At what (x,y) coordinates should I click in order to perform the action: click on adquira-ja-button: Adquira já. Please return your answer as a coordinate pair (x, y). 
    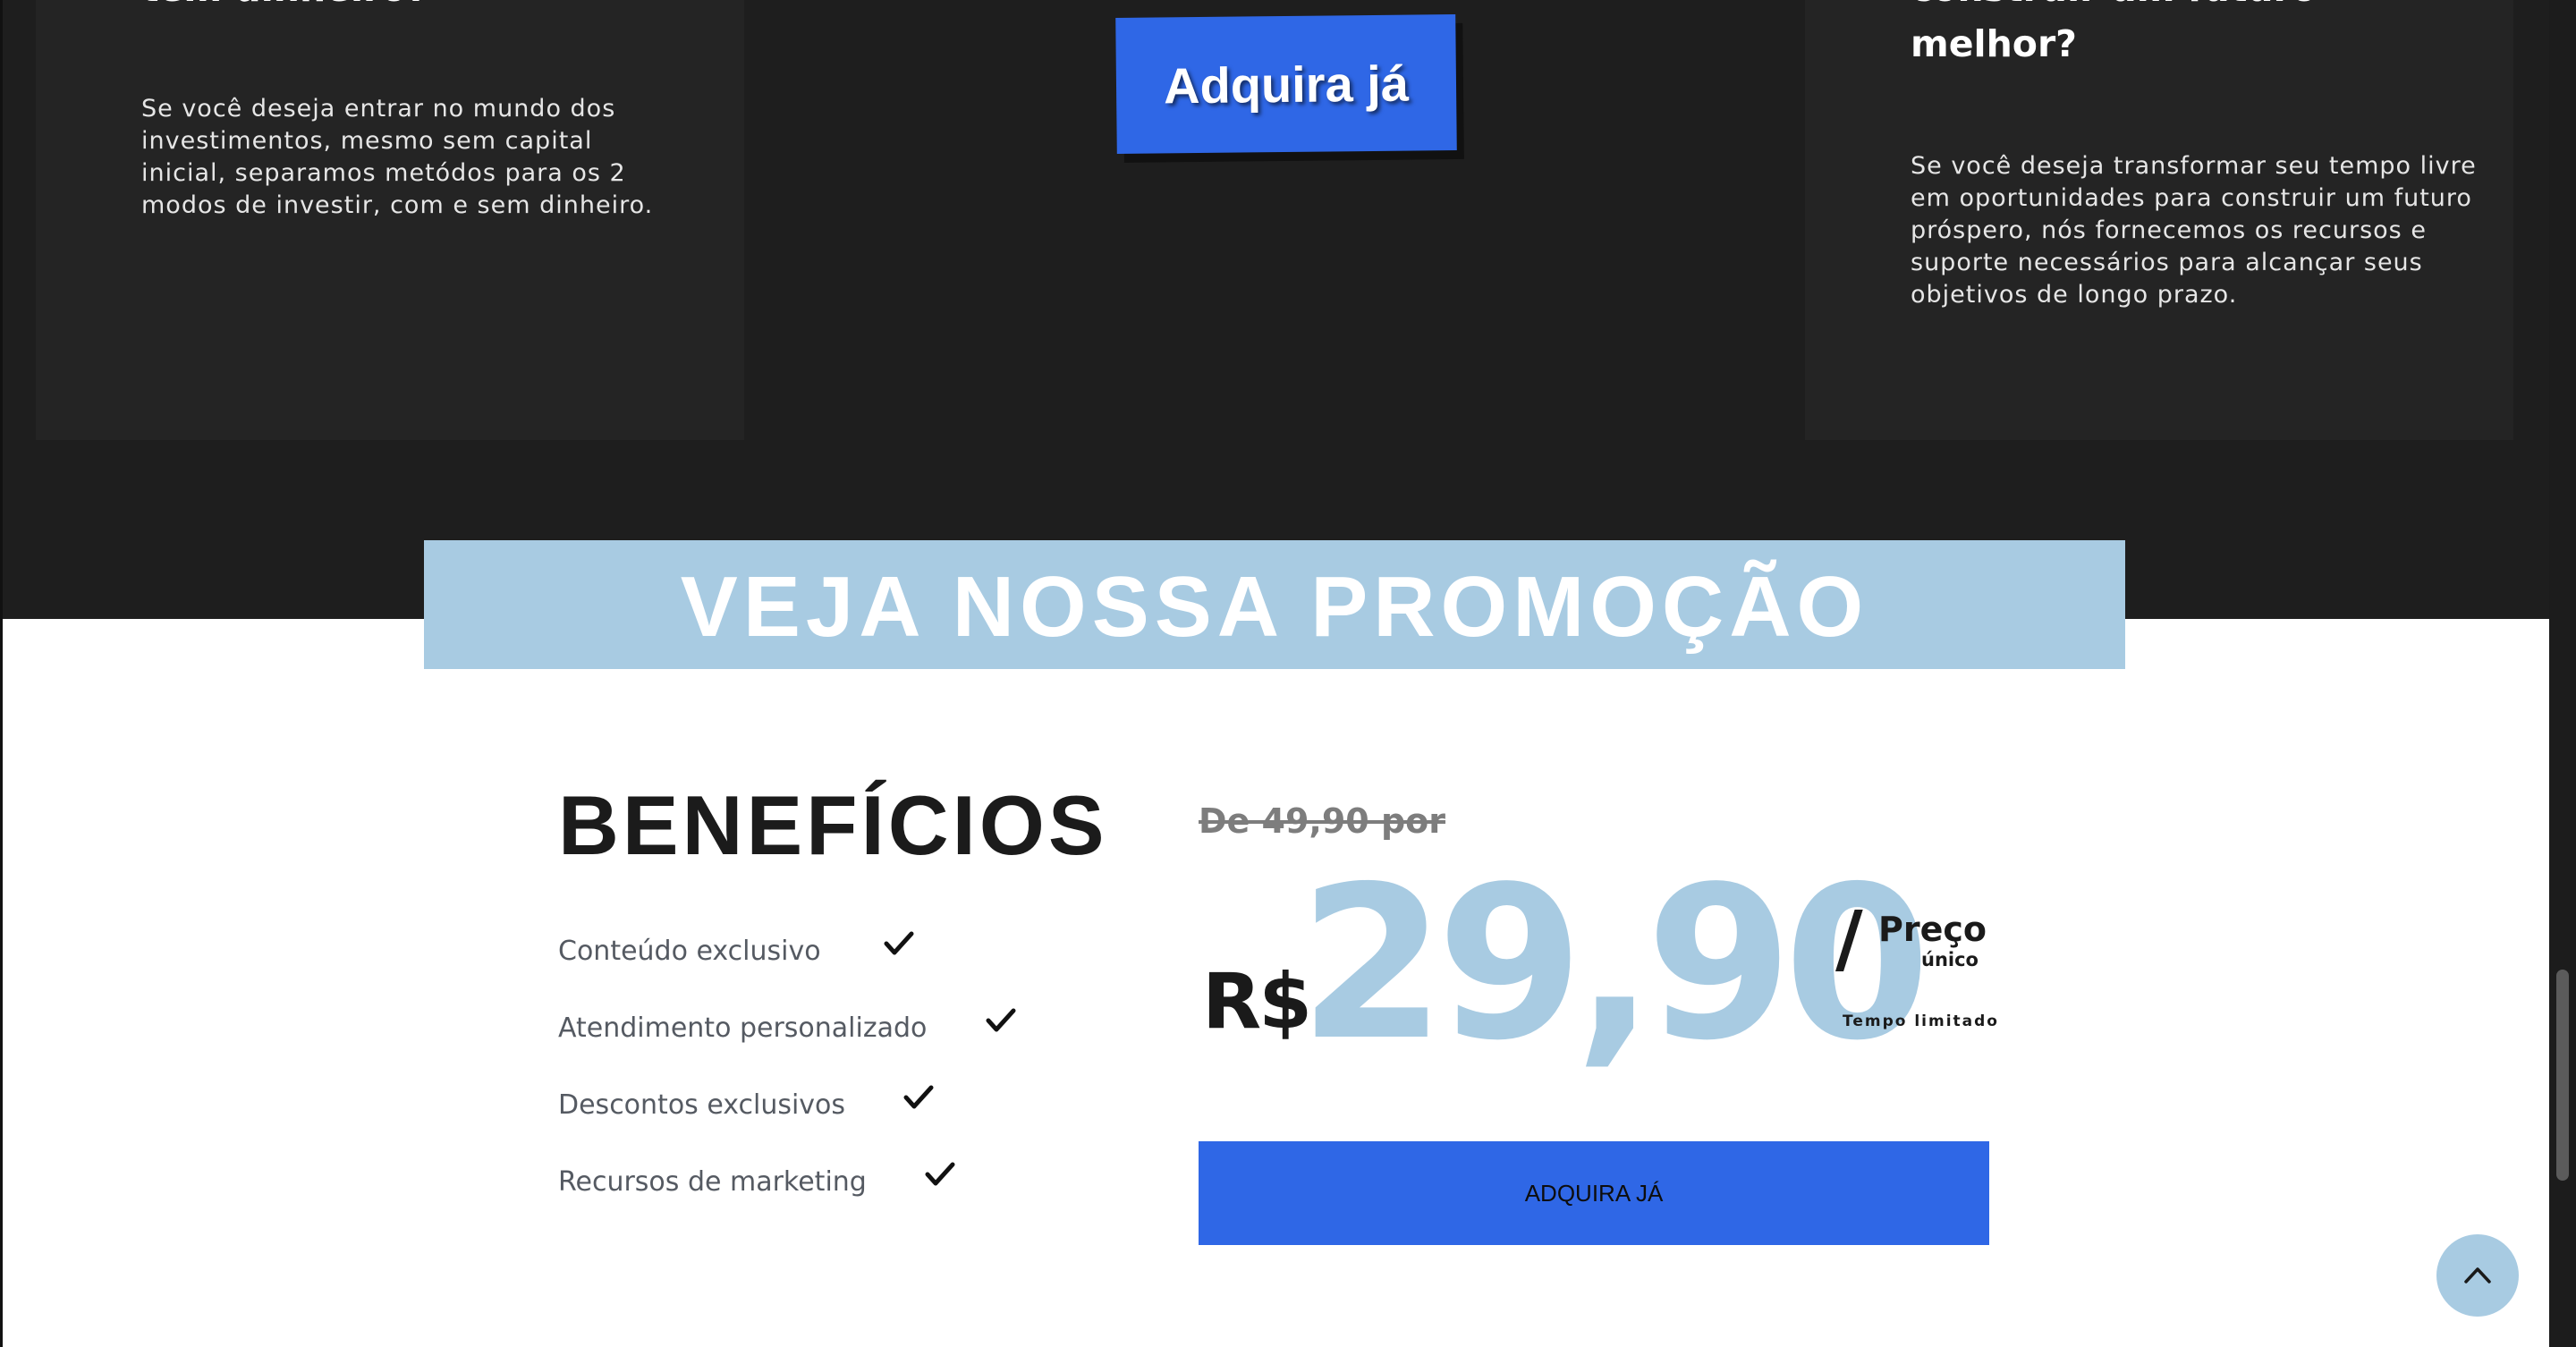
    Looking at the image, I should click on (1286, 84).